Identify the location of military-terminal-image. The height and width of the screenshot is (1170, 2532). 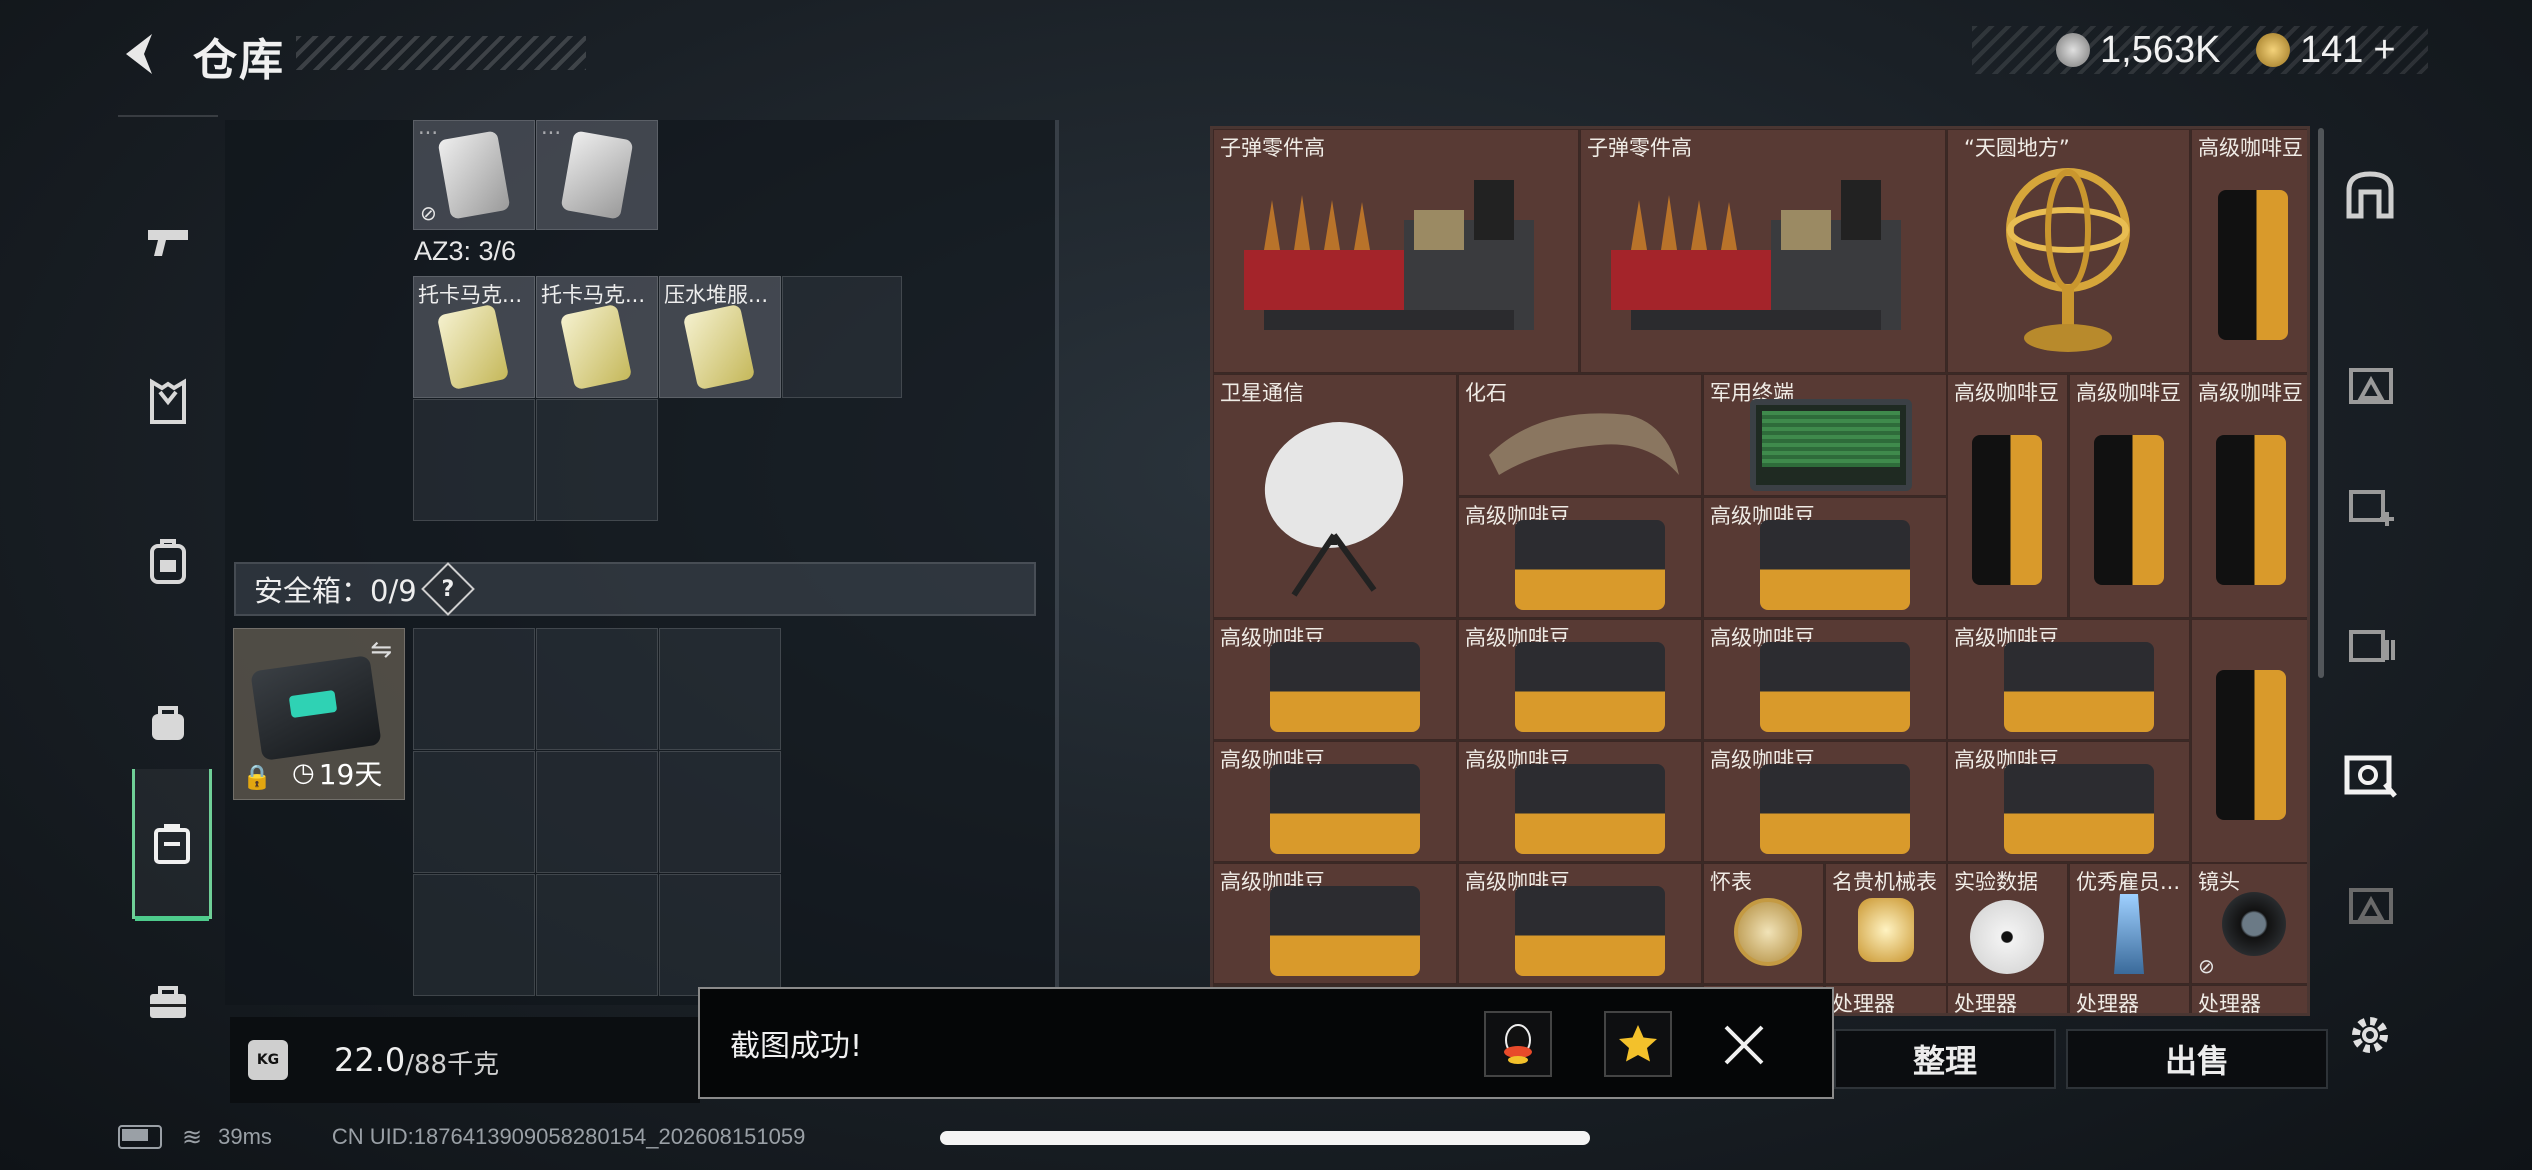
(1831, 445).